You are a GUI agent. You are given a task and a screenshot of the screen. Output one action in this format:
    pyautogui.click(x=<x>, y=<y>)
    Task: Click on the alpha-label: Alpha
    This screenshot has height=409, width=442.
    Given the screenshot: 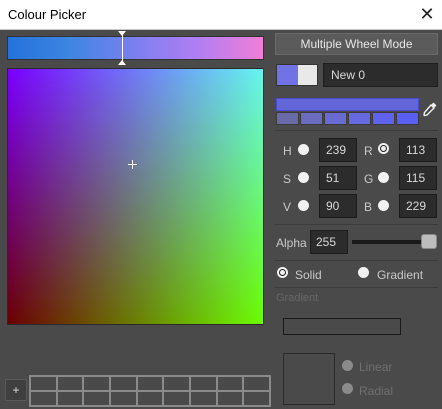 What is the action you would take?
    pyautogui.click(x=291, y=243)
    